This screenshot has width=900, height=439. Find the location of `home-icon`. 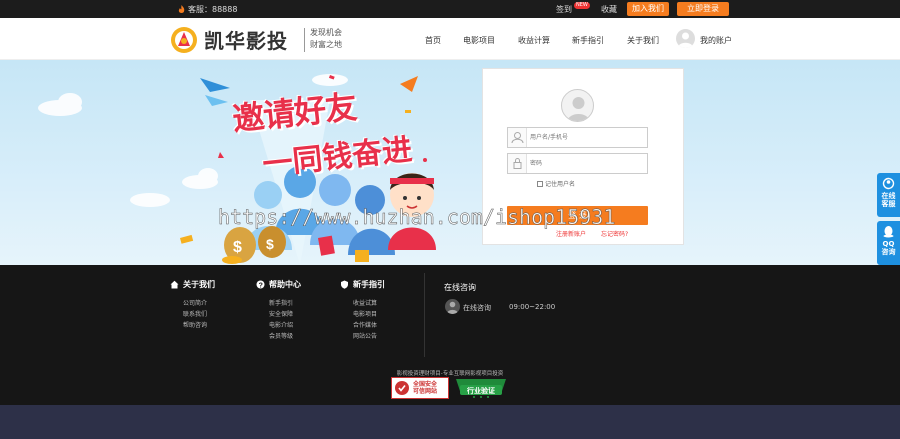

home-icon is located at coordinates (174, 284).